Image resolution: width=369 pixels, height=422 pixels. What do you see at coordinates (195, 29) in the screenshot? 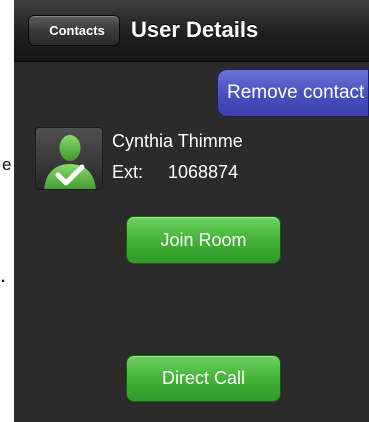
I see `page-title: User Details` at bounding box center [195, 29].